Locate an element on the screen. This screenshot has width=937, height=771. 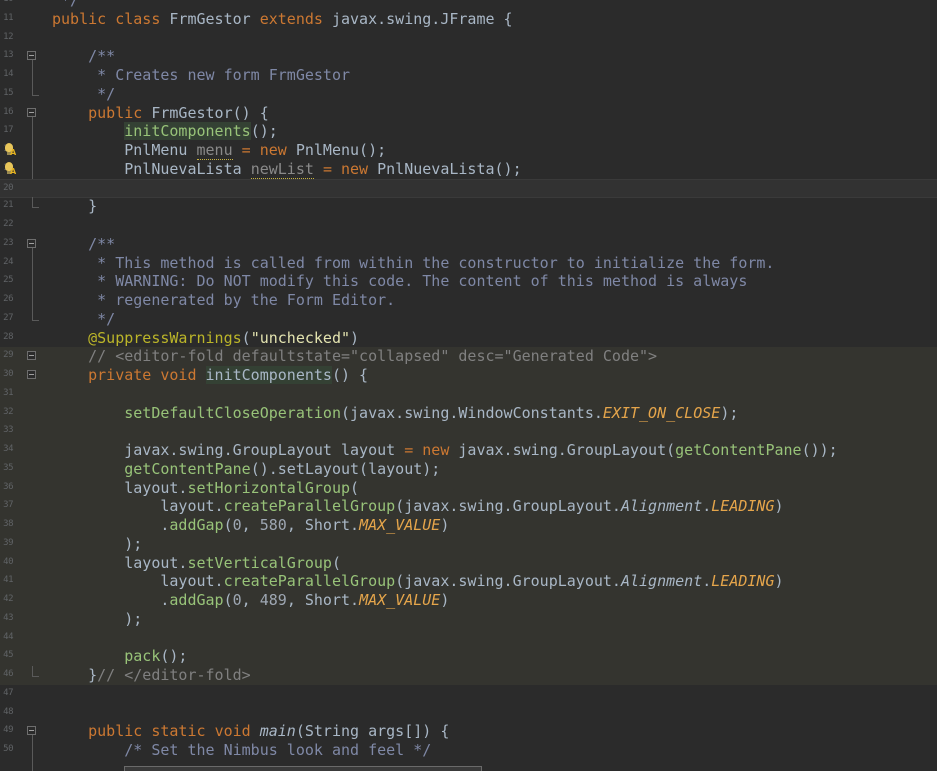
code-line: 23 /** is located at coordinates (468, 244).